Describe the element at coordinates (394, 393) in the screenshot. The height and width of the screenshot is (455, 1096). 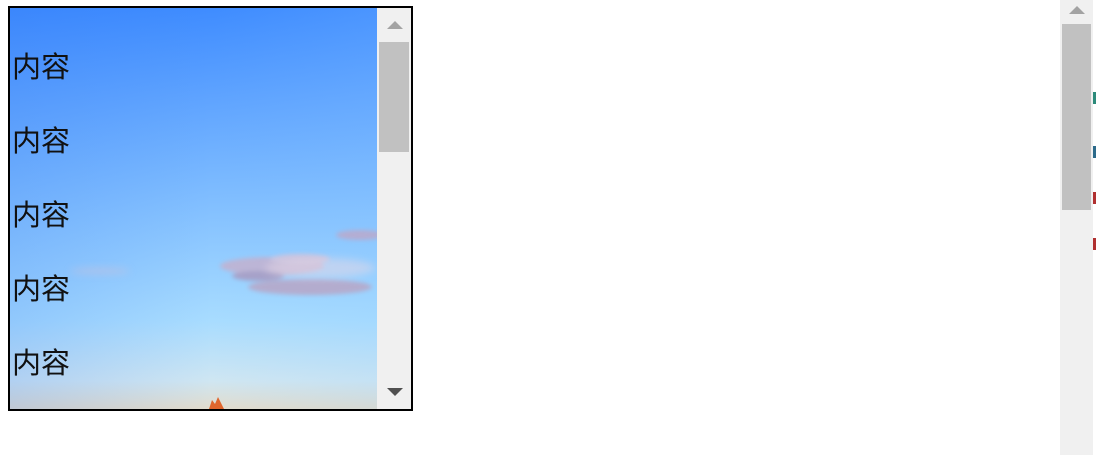
I see `scroll-down-arrow-icon` at that location.